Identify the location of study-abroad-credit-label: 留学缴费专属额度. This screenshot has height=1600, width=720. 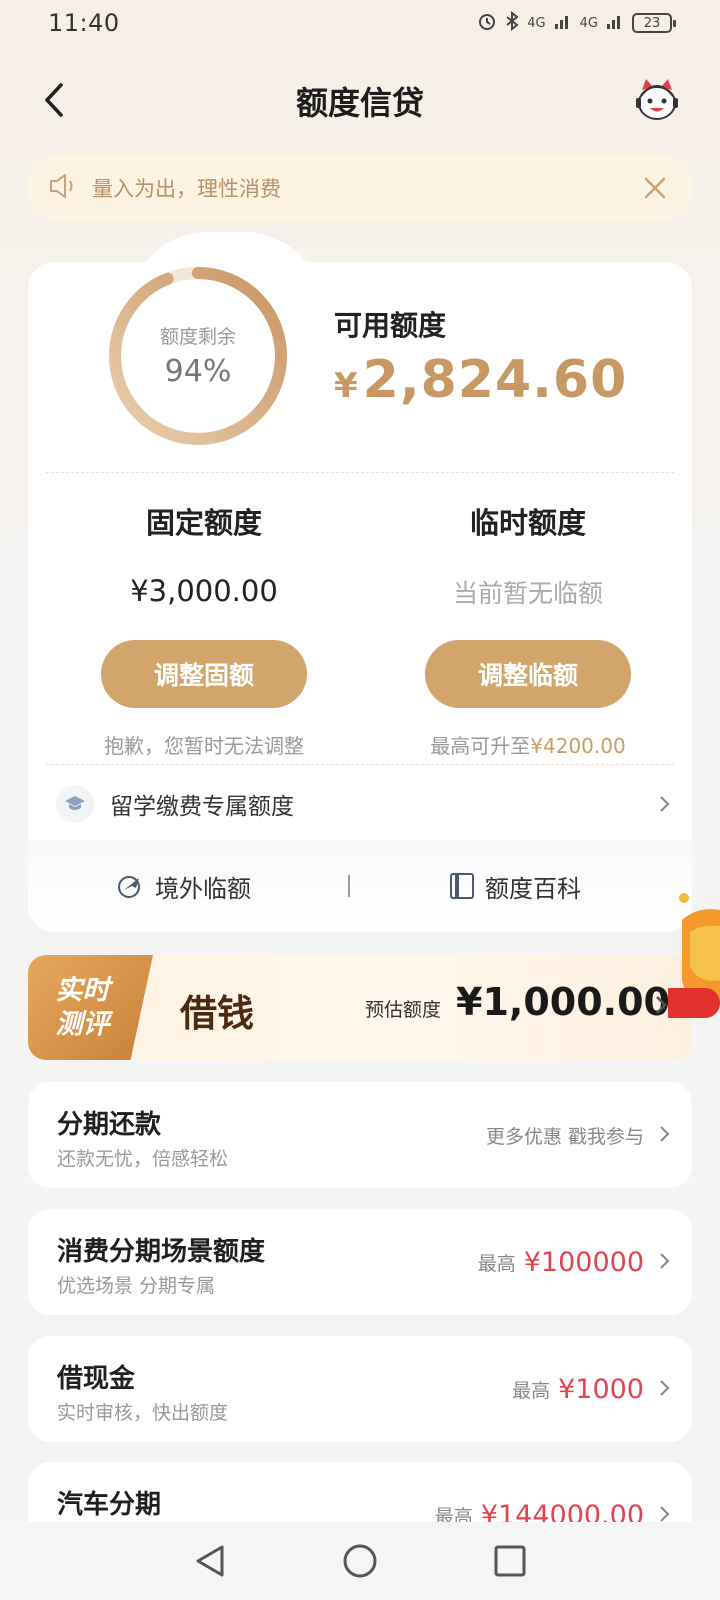
(202, 807).